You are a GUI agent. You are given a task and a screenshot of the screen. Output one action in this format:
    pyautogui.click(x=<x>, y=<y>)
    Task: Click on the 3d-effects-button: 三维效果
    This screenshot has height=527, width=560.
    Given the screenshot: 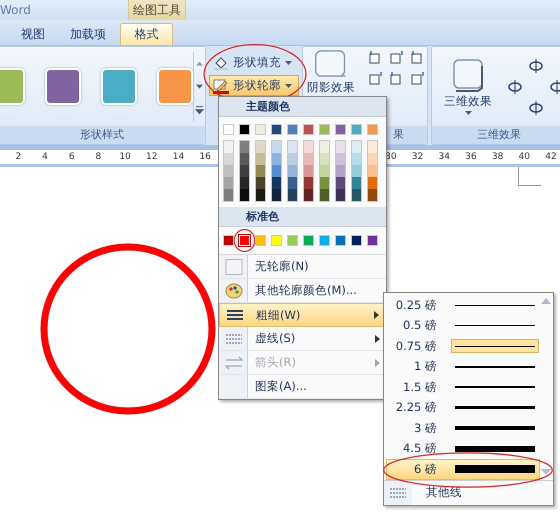 What is the action you would take?
    pyautogui.click(x=468, y=86)
    